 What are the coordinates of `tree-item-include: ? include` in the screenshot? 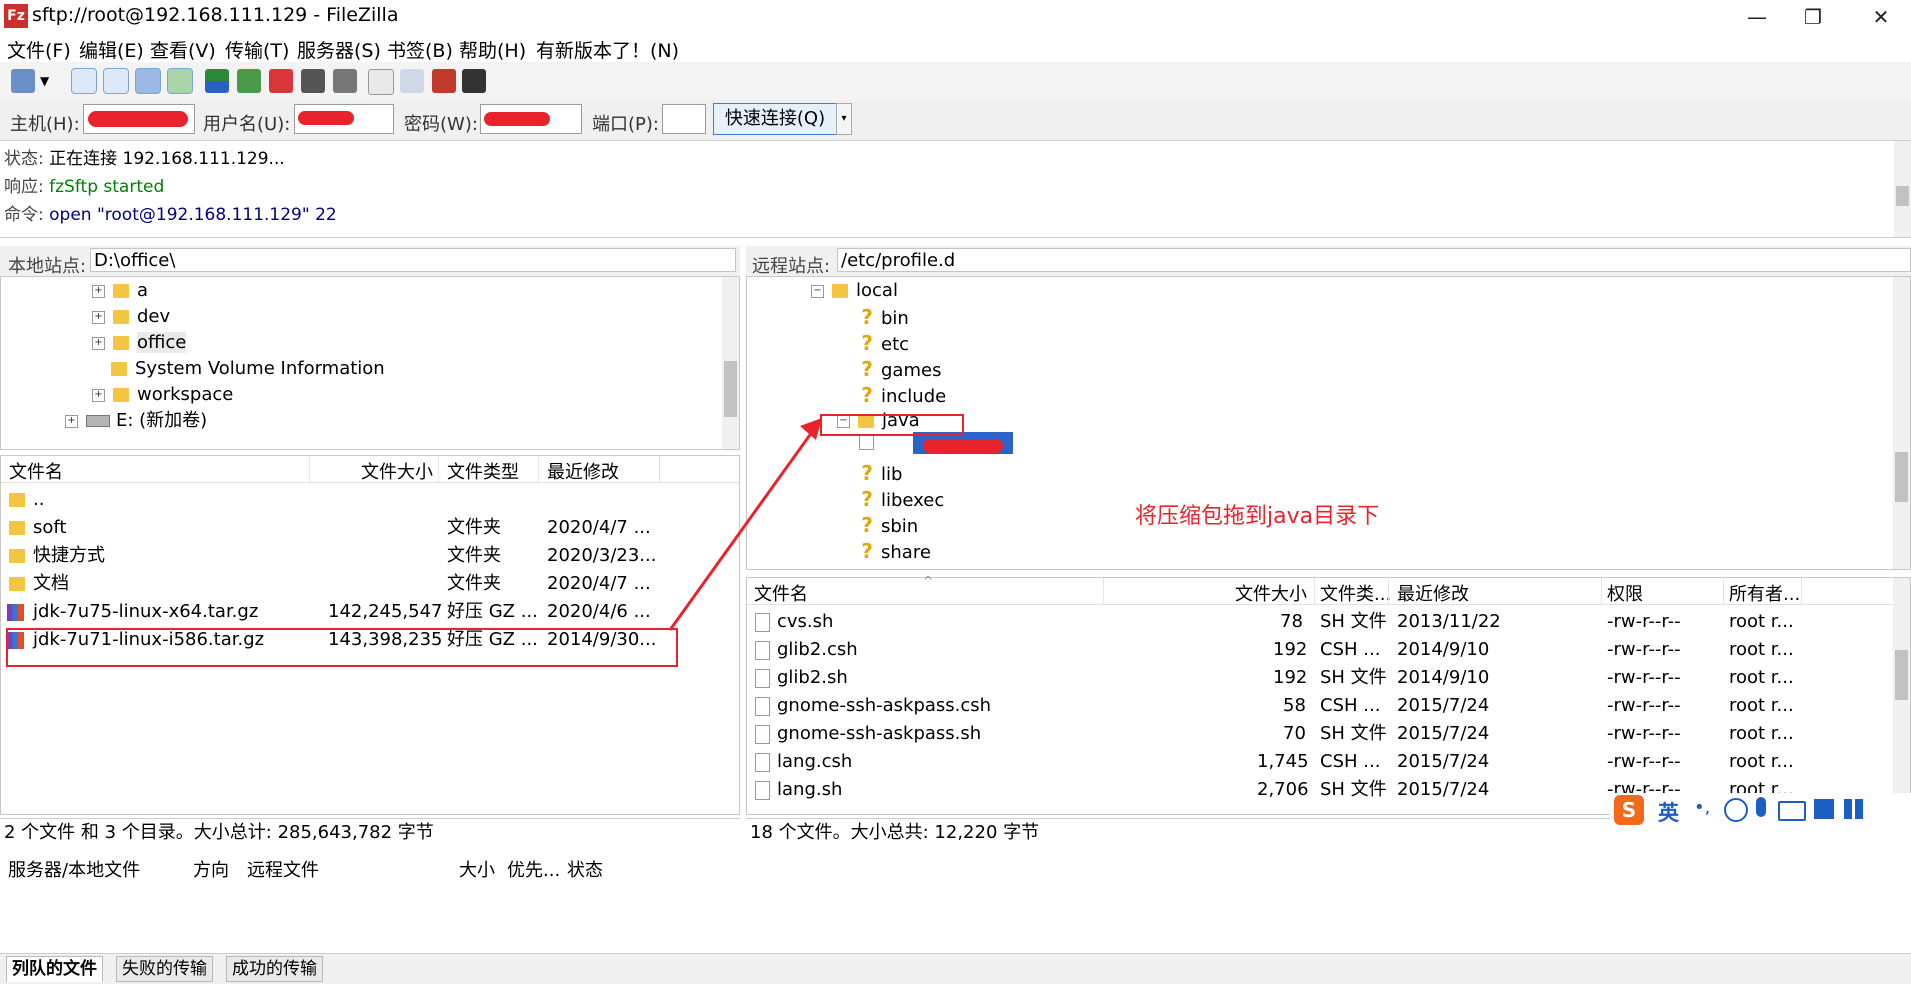 It's located at (902, 395).